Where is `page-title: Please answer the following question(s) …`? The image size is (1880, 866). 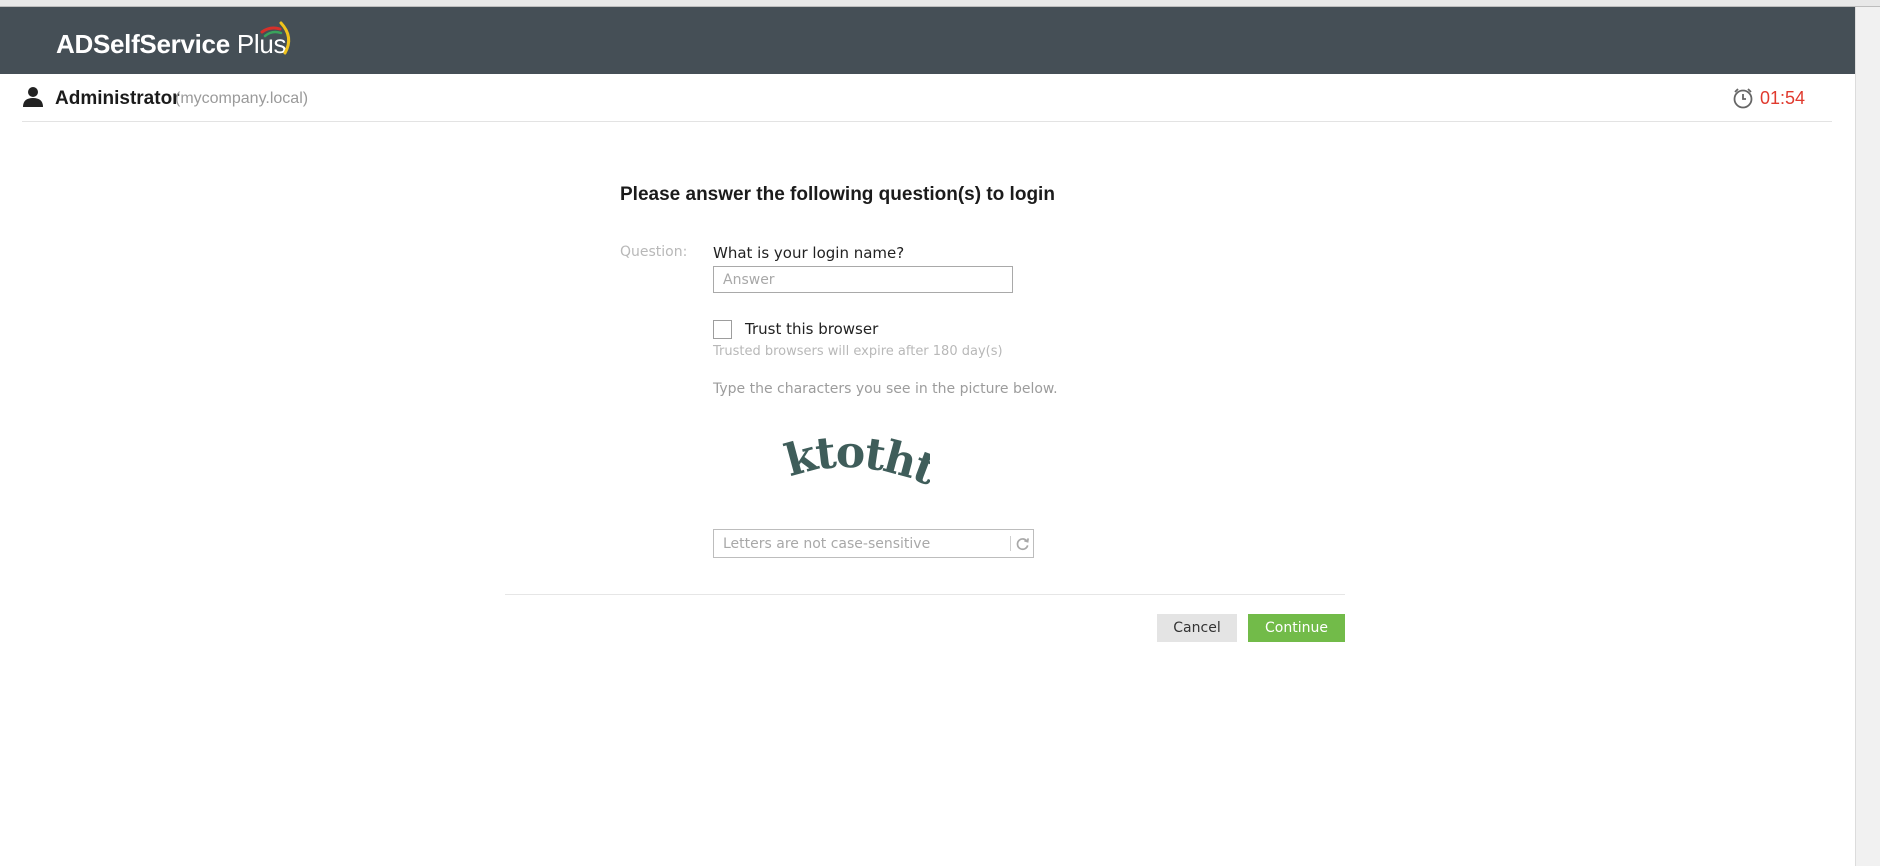 page-title: Please answer the following question(s) … is located at coordinates (837, 194).